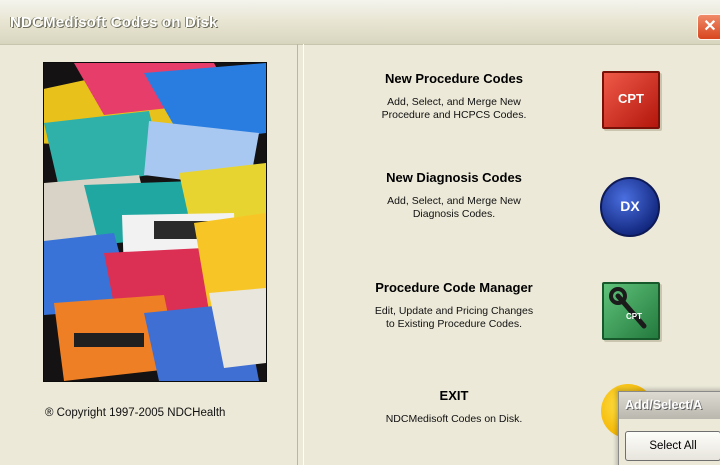 Image resolution: width=720 pixels, height=465 pixels. I want to click on option-description-line2: Procedure and HCPCS Codes., so click(454, 115).